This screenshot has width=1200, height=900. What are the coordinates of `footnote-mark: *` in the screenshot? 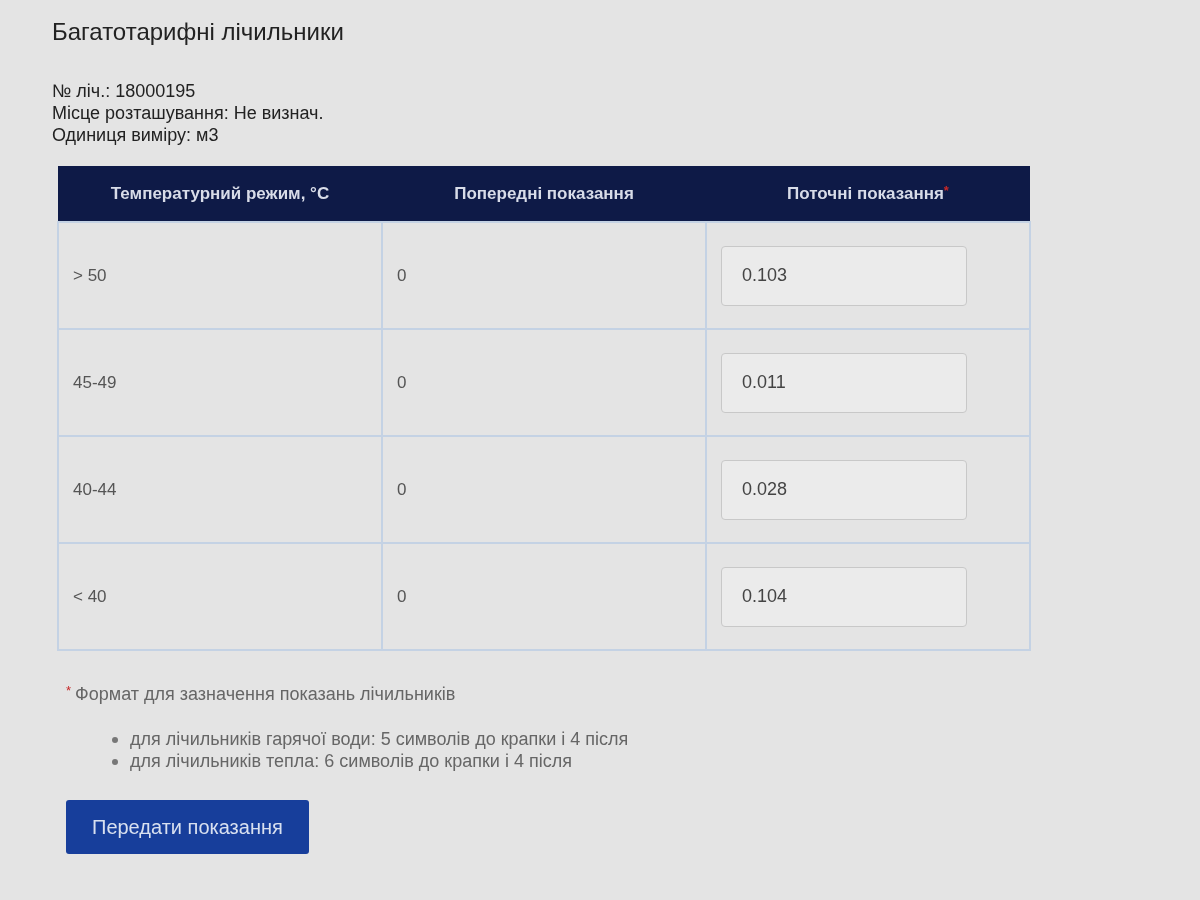 It's located at (69, 691).